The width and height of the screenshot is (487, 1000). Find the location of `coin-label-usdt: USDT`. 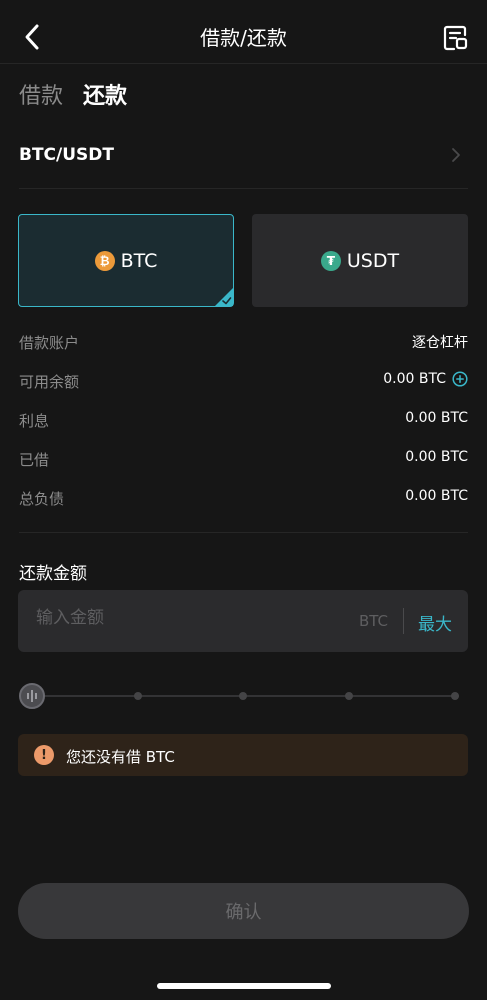

coin-label-usdt: USDT is located at coordinates (373, 260).